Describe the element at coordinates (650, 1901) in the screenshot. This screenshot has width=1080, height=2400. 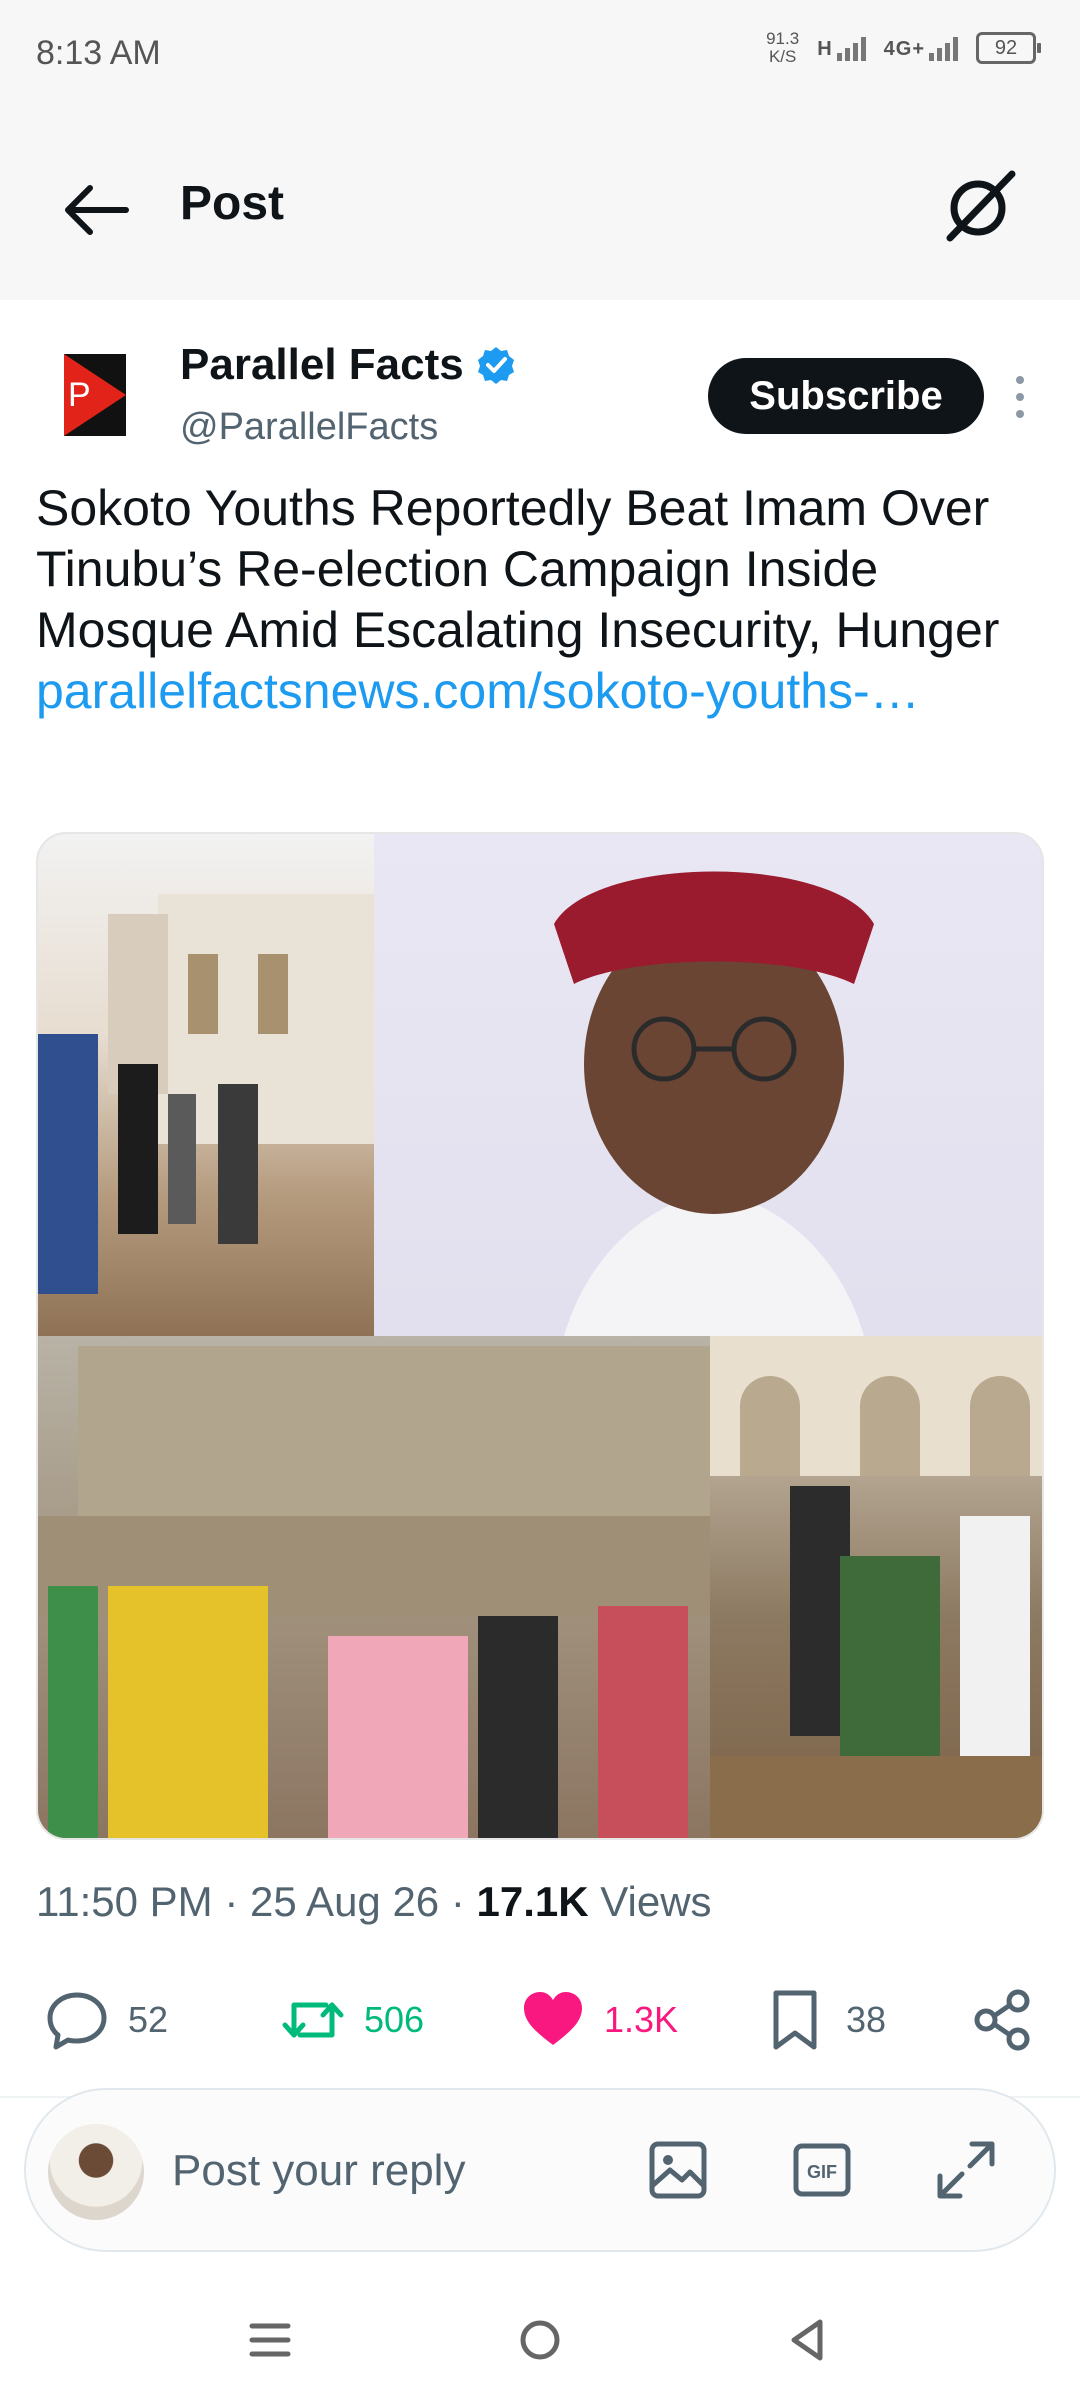
I see `views-label: Views` at that location.